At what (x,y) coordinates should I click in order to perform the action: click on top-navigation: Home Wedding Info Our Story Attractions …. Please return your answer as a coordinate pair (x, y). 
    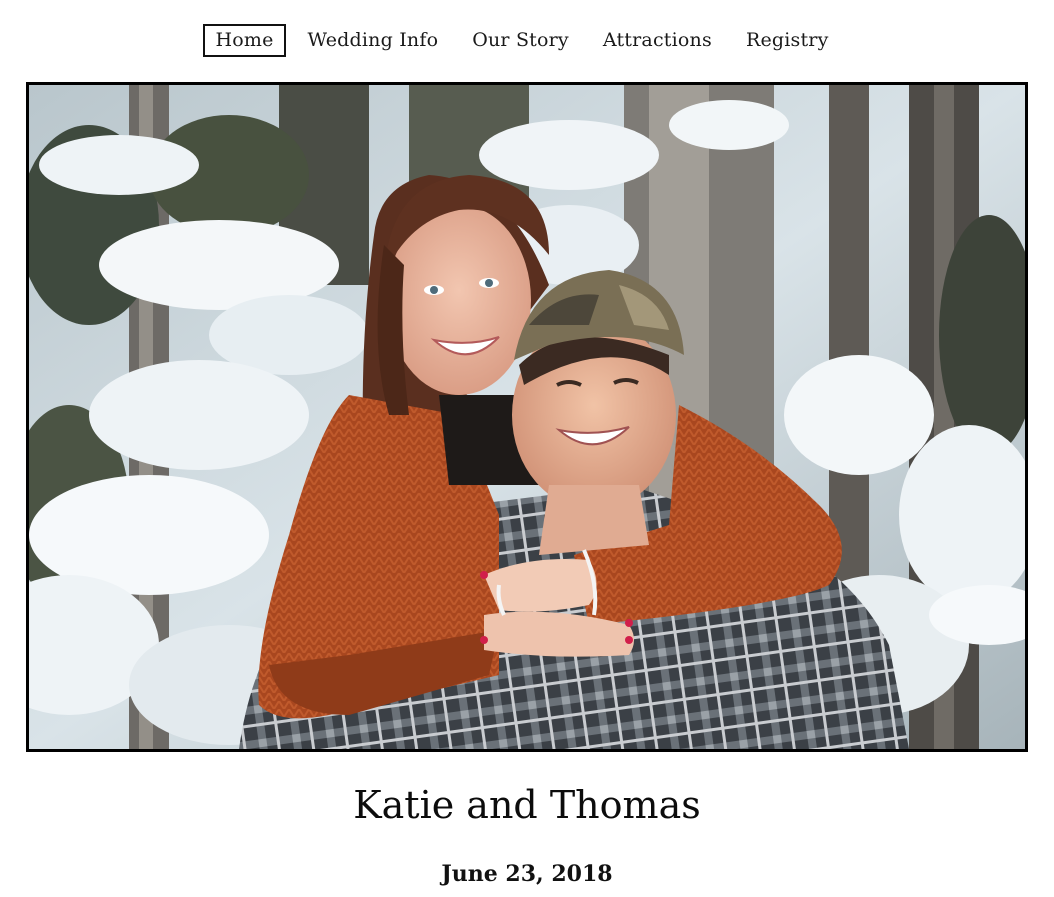
    Looking at the image, I should click on (527, 40).